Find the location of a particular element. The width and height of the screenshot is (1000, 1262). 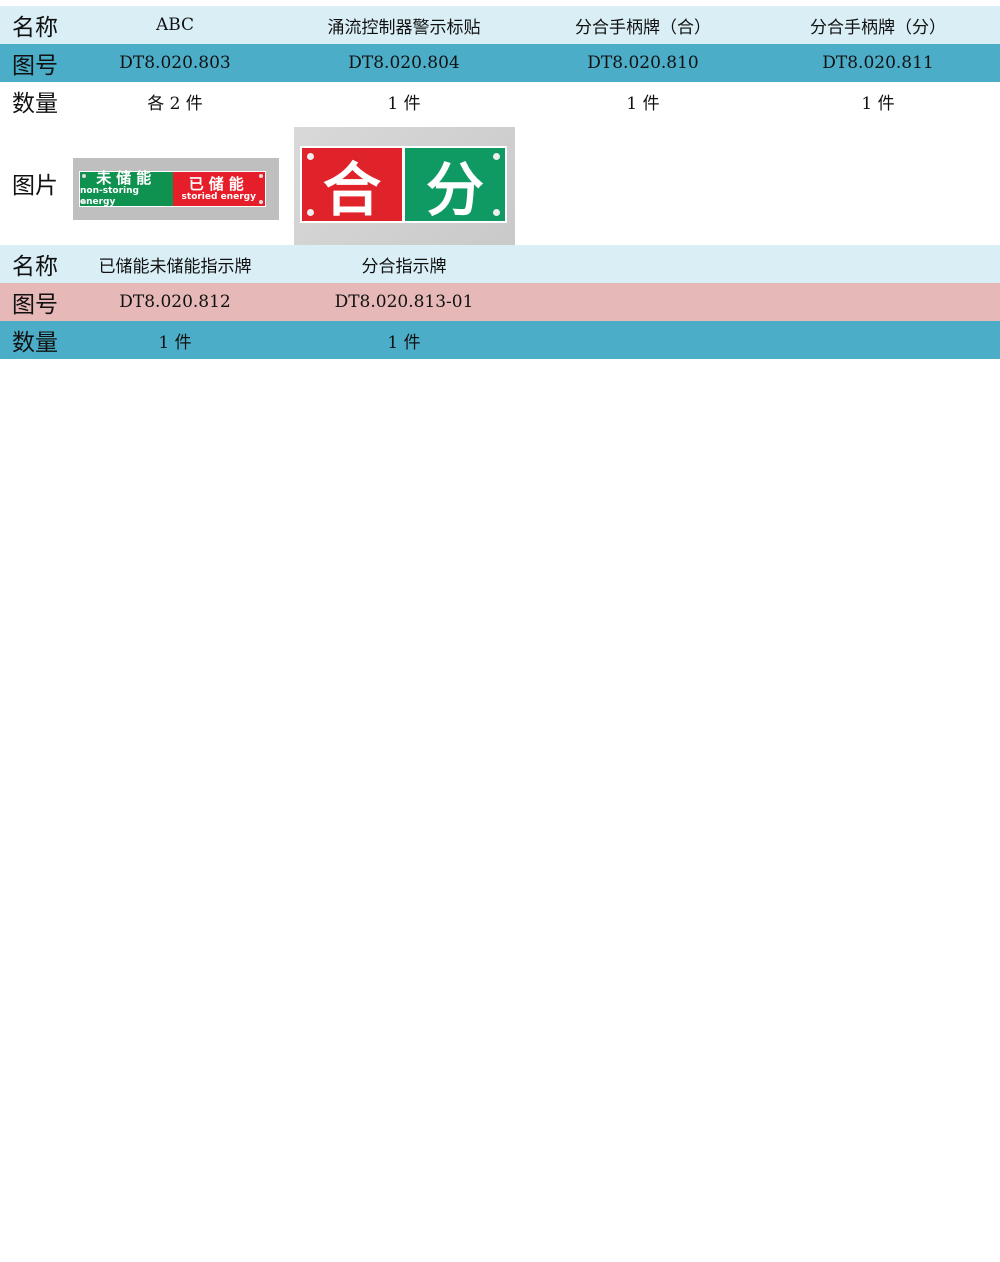

cell-code: DT8.020.804 is located at coordinates (404, 63).